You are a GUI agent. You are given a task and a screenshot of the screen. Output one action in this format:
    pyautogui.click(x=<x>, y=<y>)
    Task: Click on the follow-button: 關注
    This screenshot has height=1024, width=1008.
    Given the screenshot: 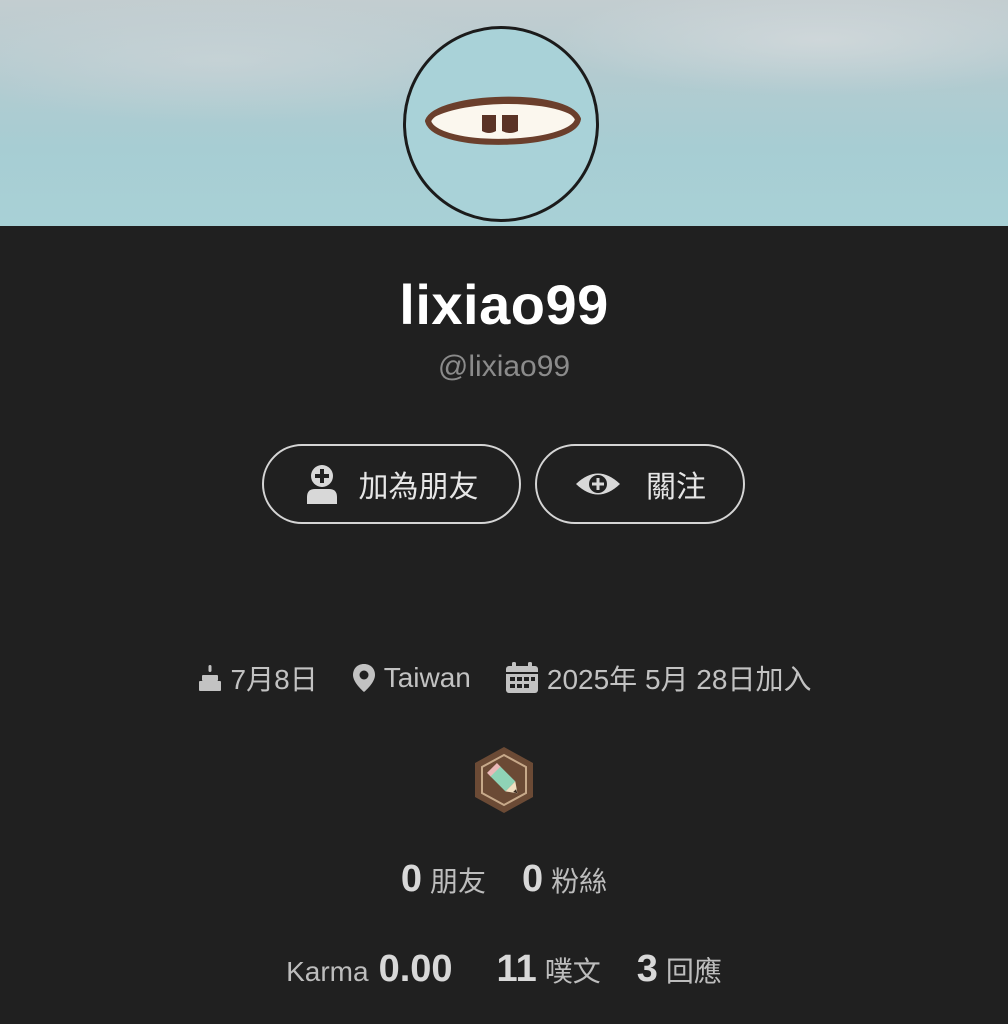 What is the action you would take?
    pyautogui.click(x=640, y=484)
    